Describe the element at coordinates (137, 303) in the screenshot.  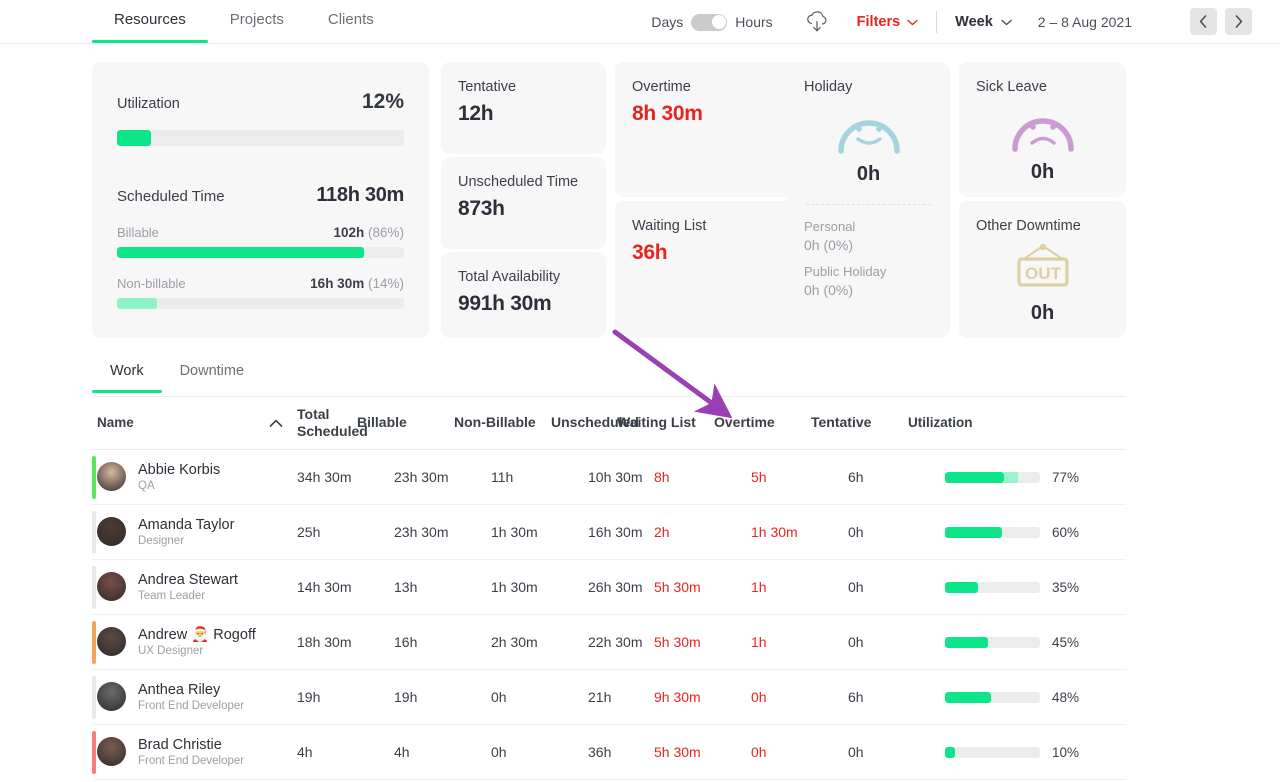
I see `nonbillable-bar-fill` at that location.